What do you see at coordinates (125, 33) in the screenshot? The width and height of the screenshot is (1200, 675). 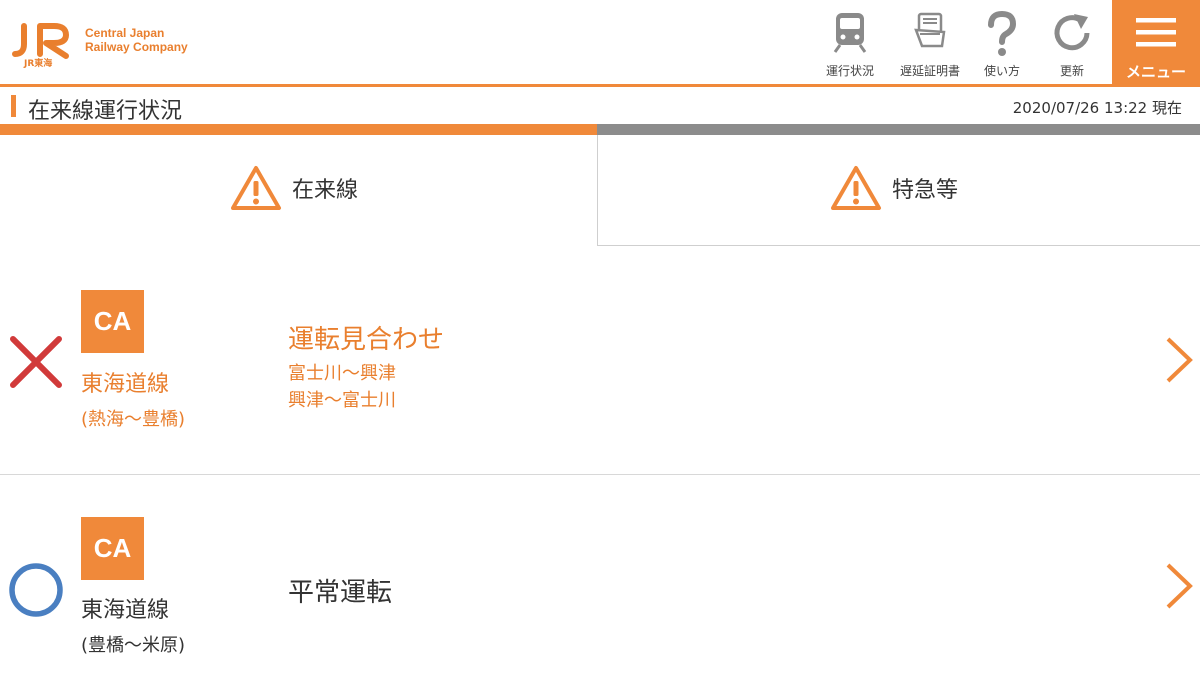 I see `company-name-line1: Central Japan` at bounding box center [125, 33].